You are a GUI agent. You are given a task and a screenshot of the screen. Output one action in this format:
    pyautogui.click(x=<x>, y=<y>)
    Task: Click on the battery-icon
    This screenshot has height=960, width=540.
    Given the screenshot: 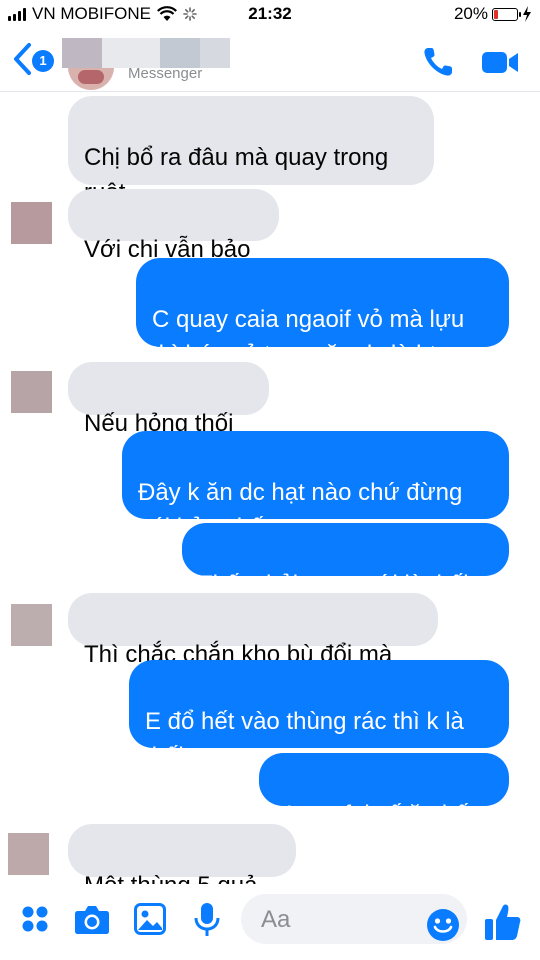 What is the action you would take?
    pyautogui.click(x=506, y=14)
    